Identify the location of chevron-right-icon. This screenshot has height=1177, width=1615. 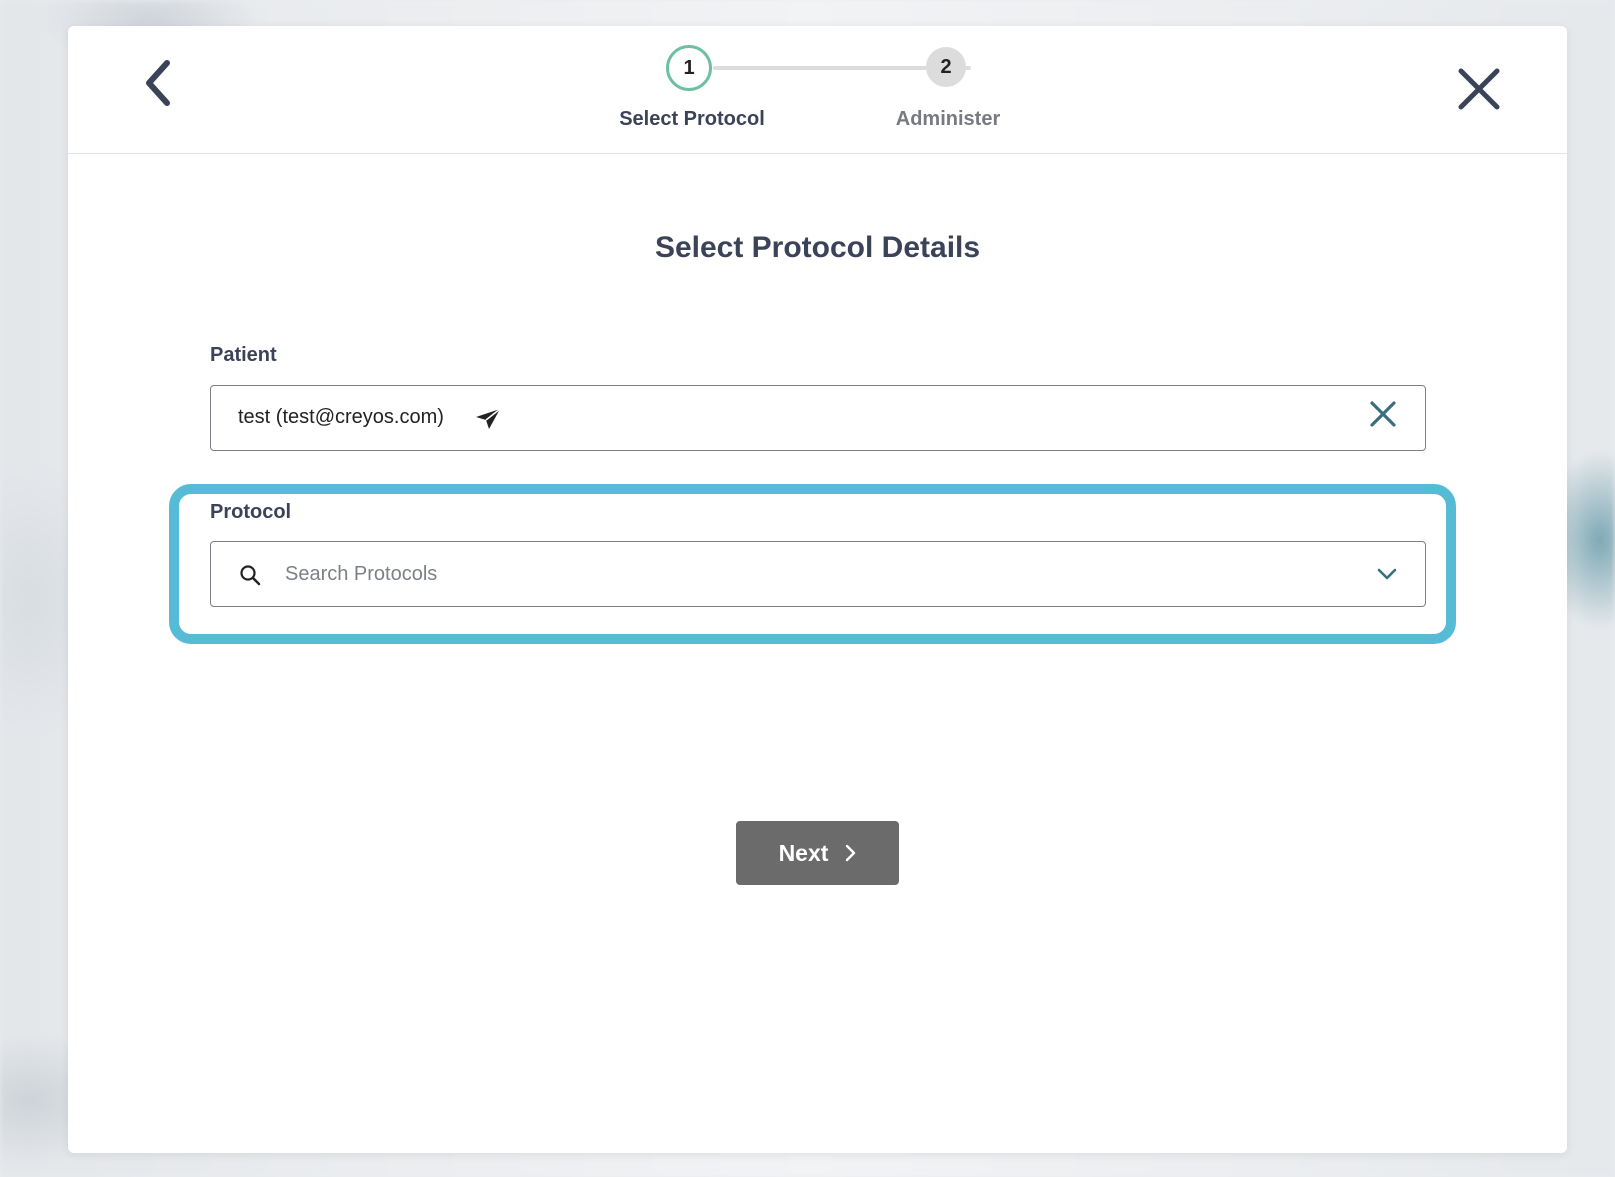
(851, 853).